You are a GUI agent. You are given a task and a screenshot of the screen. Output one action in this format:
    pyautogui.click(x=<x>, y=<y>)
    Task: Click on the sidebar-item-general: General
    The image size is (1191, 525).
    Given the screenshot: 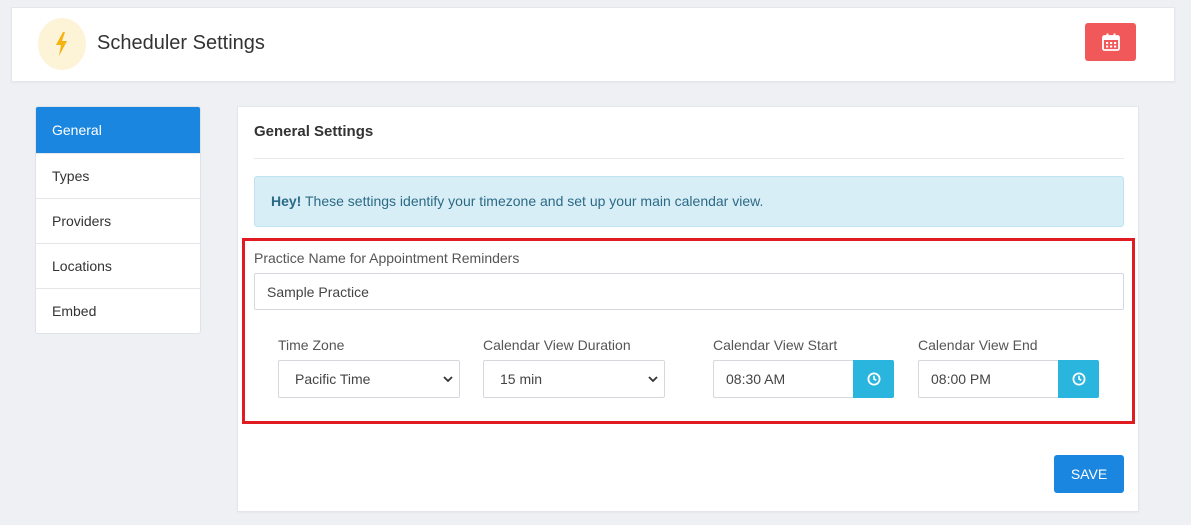 What is the action you would take?
    pyautogui.click(x=118, y=130)
    